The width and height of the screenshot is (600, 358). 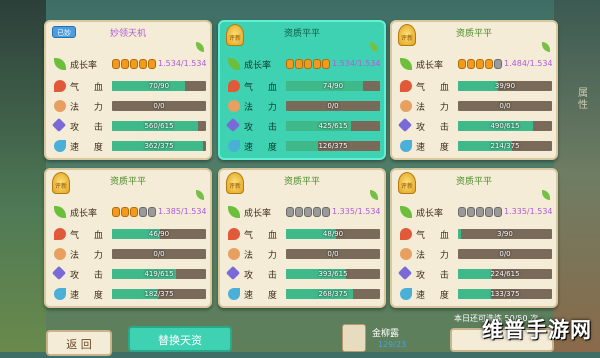 What do you see at coordinates (392, 344) in the screenshot?
I see `item-count: 129/23` at bounding box center [392, 344].